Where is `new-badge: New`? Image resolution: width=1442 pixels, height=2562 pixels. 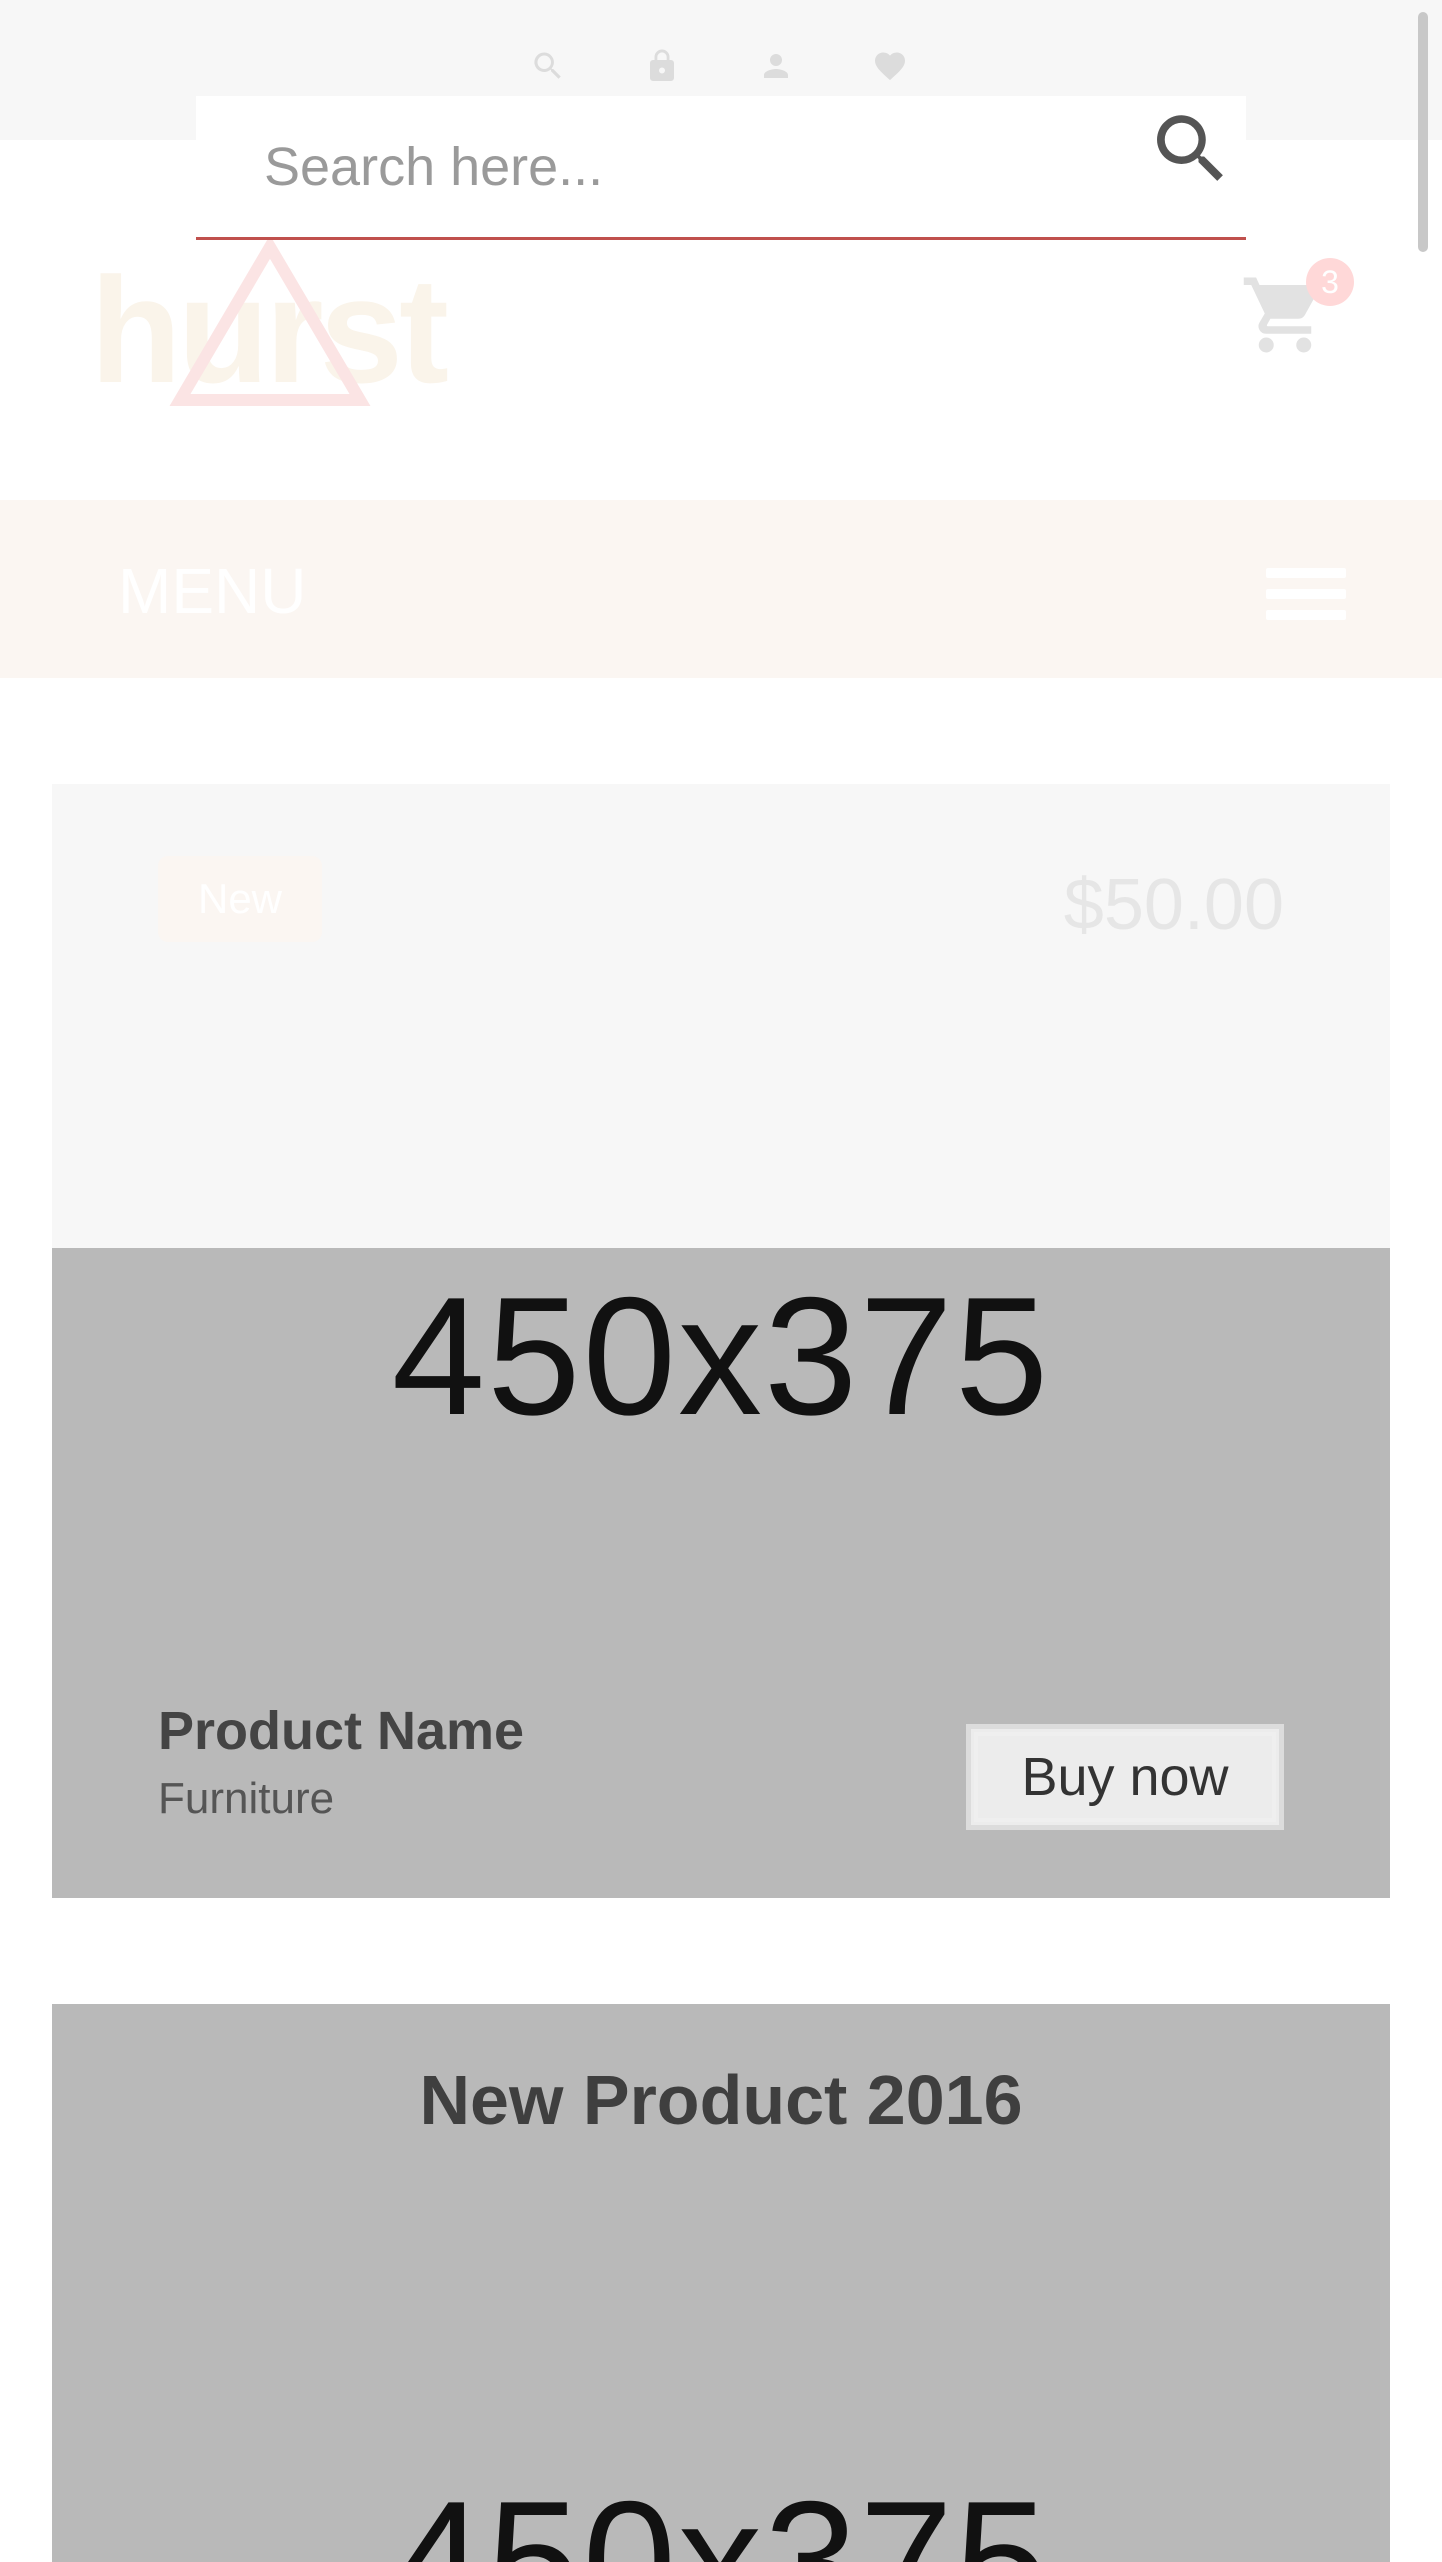 new-badge: New is located at coordinates (240, 899).